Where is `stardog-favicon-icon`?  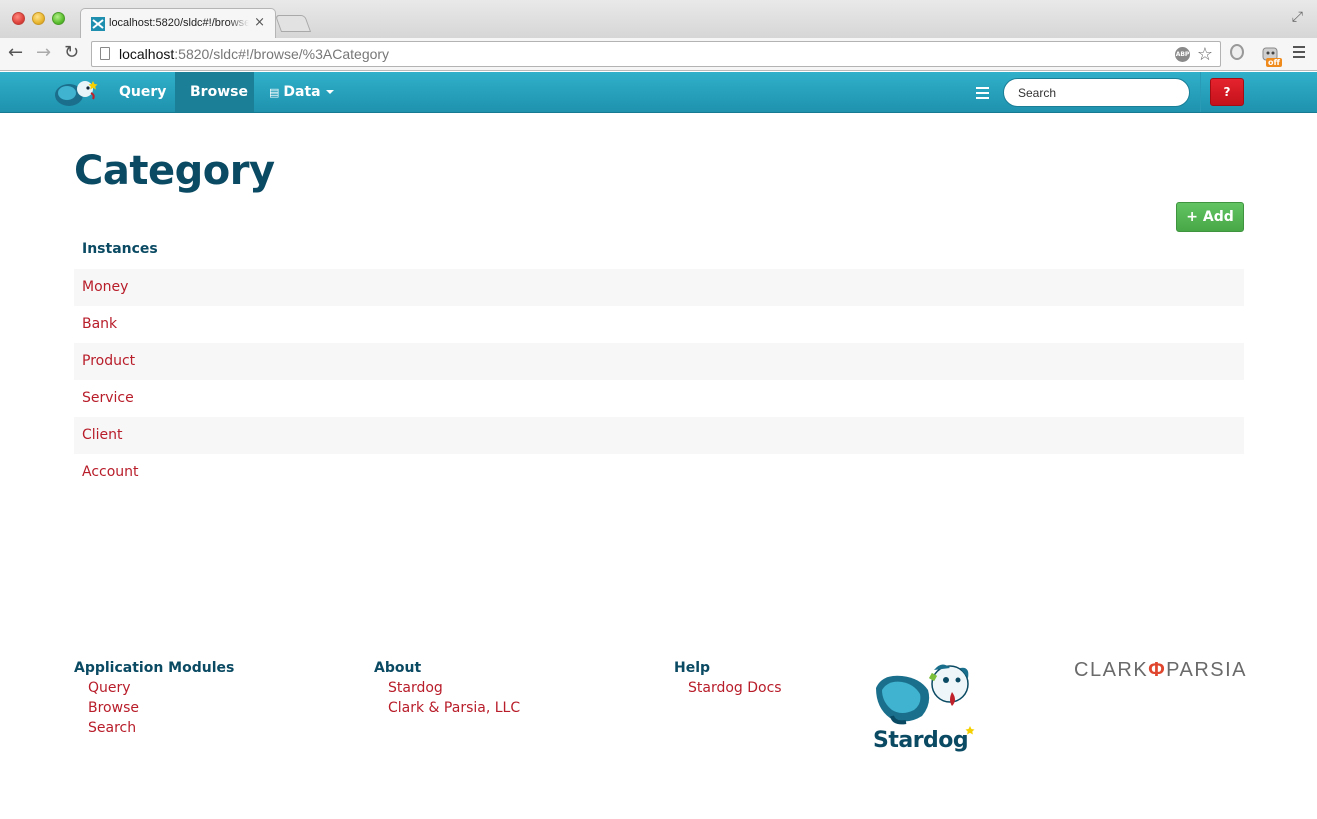 stardog-favicon-icon is located at coordinates (98, 24).